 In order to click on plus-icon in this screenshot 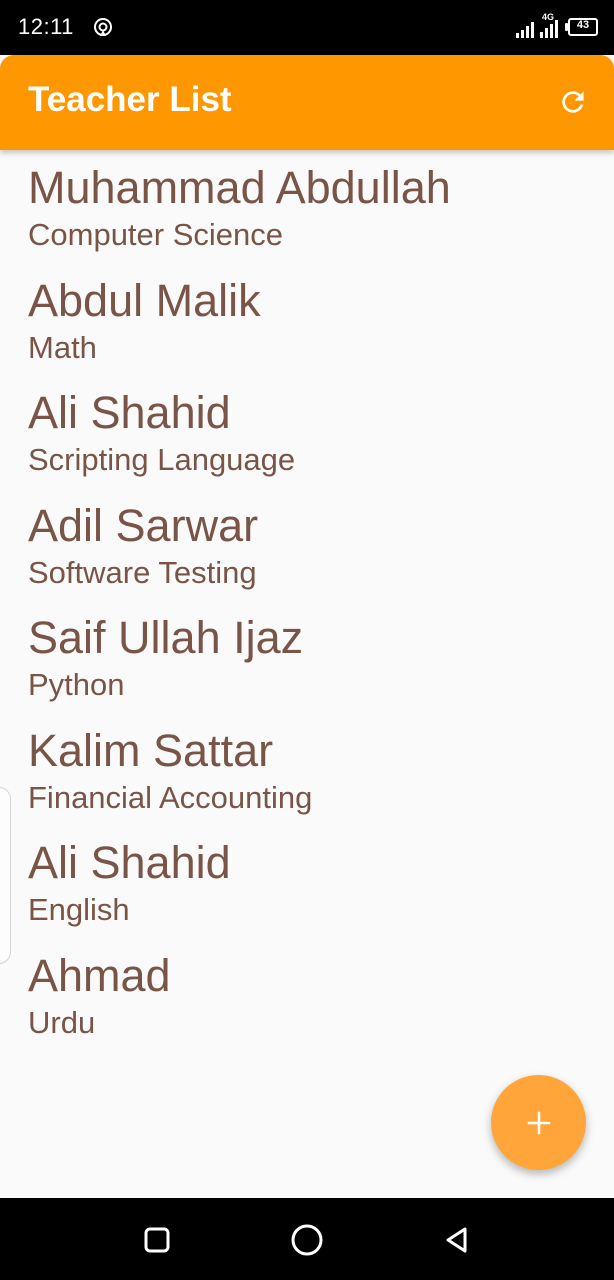, I will do `click(538, 1122)`.